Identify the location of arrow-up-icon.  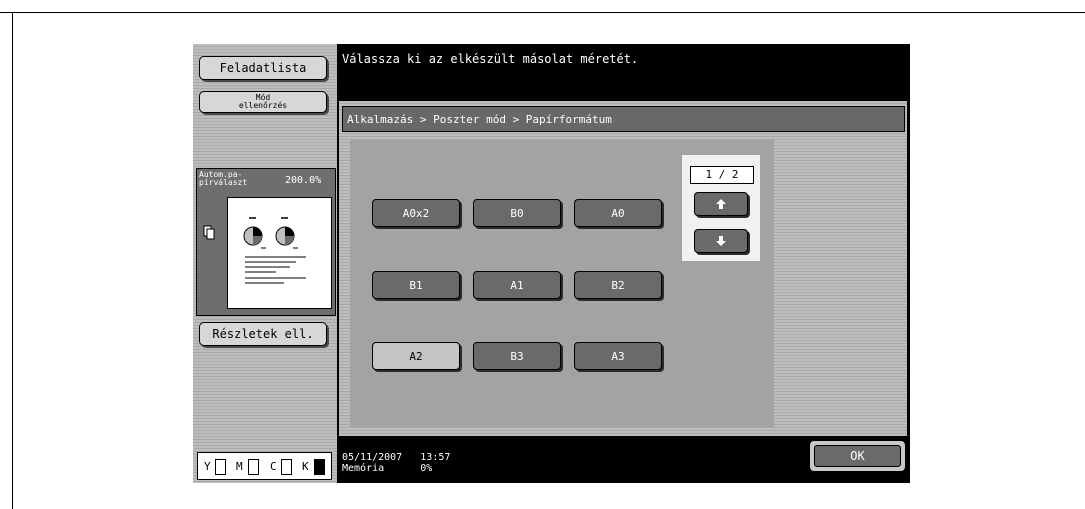
(721, 204).